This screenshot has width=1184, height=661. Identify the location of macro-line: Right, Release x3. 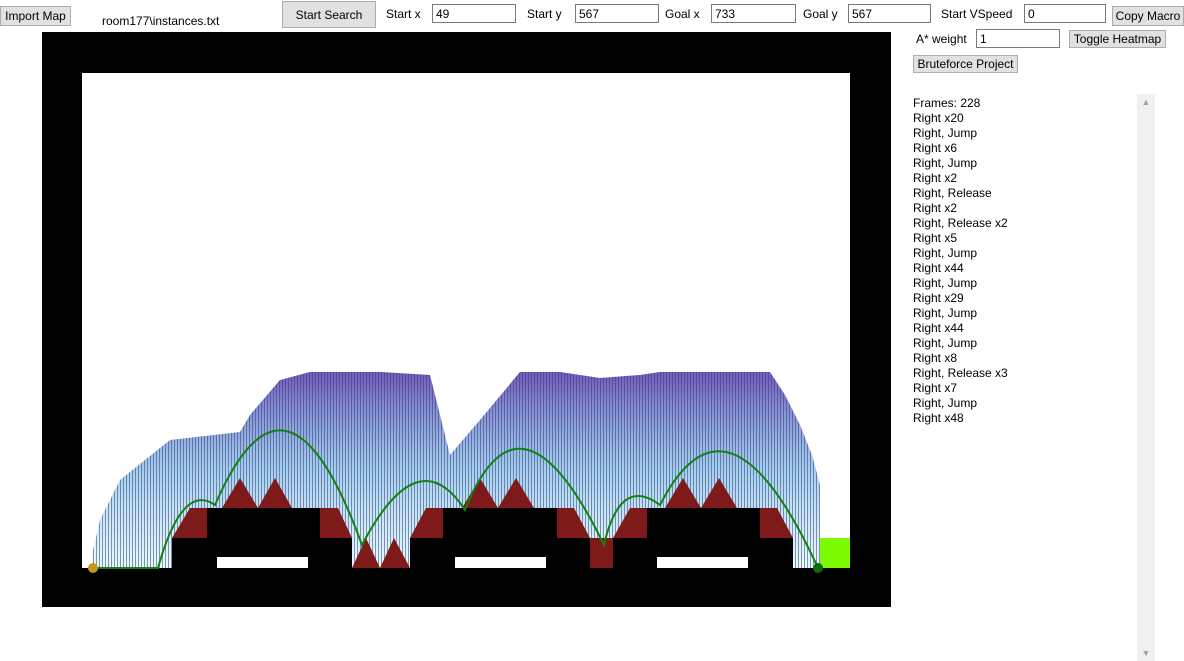
(960, 373).